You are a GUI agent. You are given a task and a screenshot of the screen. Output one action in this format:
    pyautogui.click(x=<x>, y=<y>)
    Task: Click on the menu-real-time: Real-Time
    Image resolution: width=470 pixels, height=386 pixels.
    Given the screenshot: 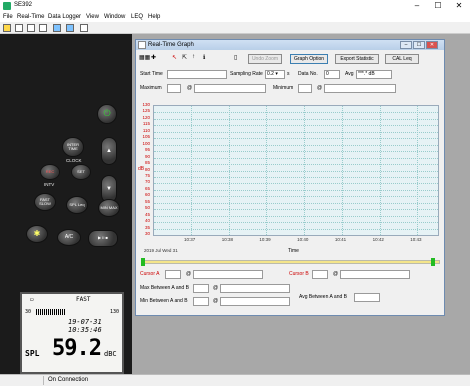 What is the action you would take?
    pyautogui.click(x=30, y=17)
    